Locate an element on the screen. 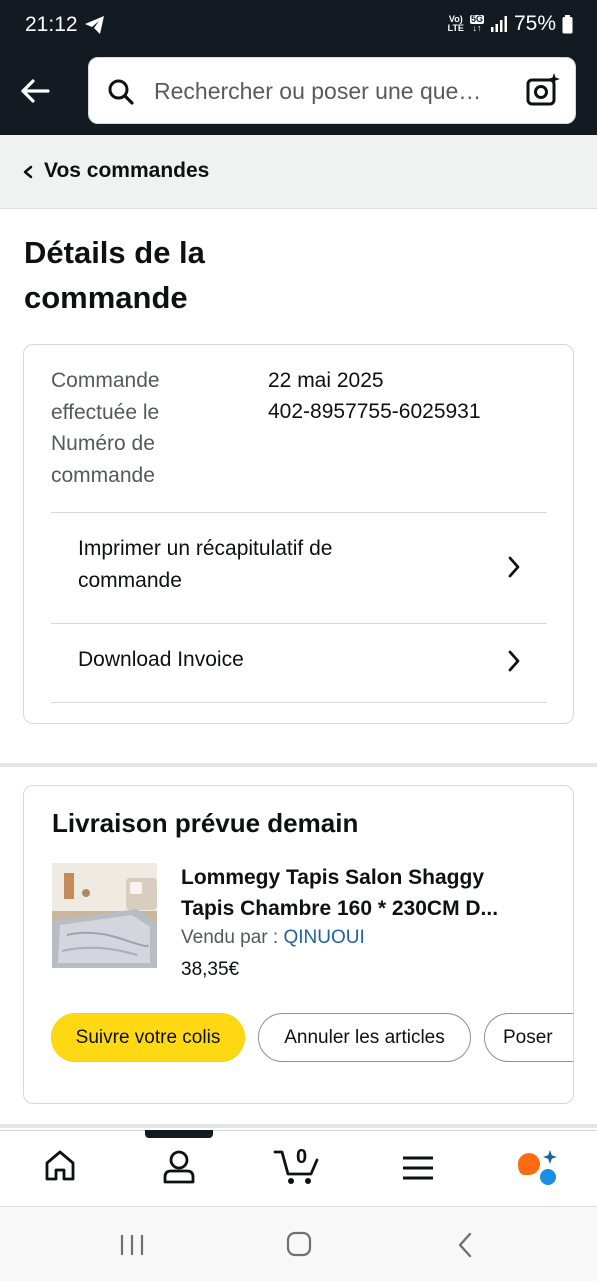 The image size is (597, 1281). 5g-indicator: 5G ↓↑ is located at coordinates (476, 23).